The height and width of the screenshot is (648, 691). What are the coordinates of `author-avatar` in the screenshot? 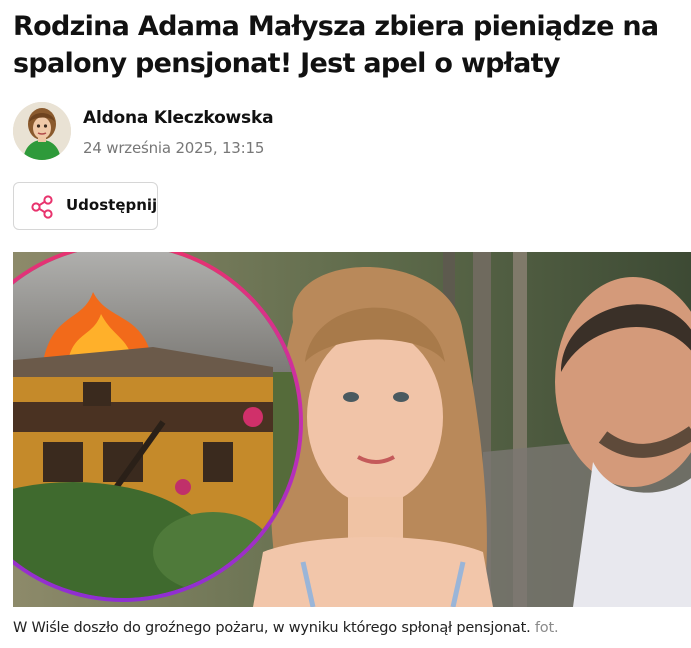 It's located at (42, 131).